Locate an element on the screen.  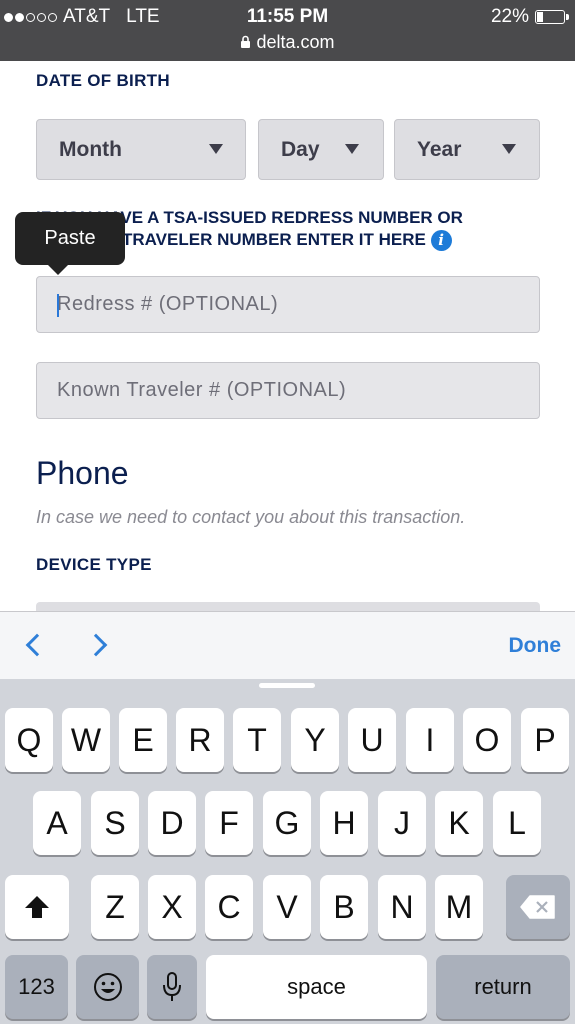
year-select: Year is located at coordinates (467, 149).